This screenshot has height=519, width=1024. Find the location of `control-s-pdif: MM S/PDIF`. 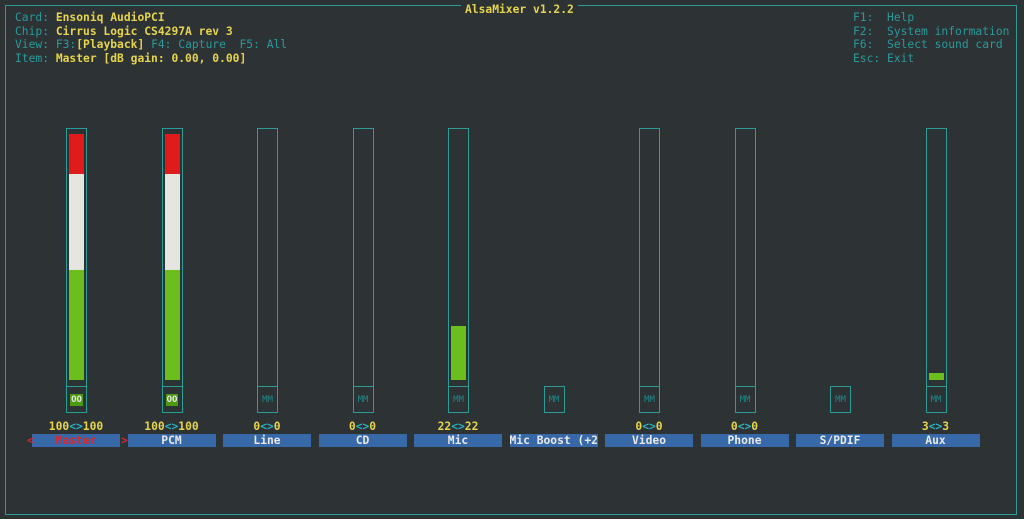

control-s-pdif: MM S/PDIF is located at coordinates (840, 259).